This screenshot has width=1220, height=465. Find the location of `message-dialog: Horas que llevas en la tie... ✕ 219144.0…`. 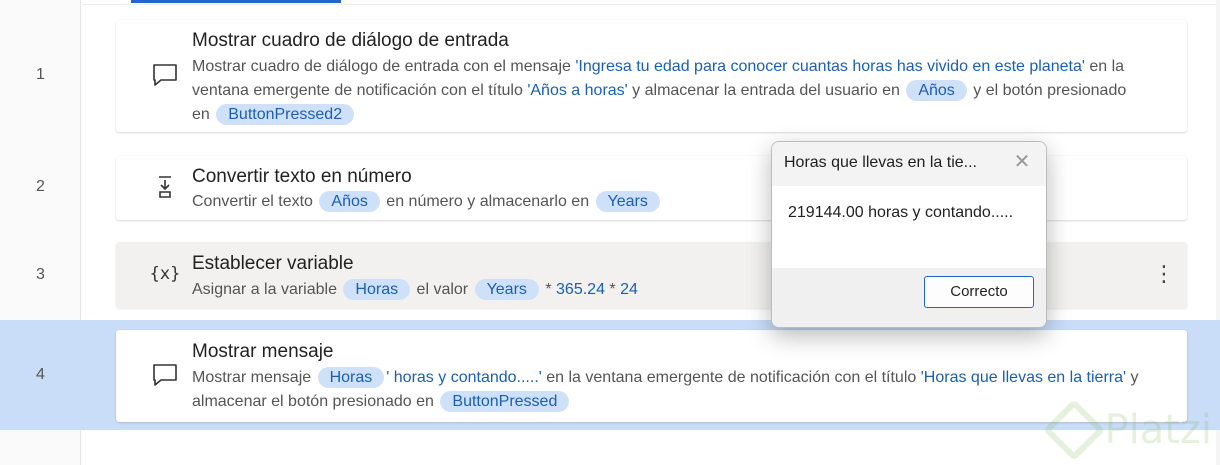

message-dialog: Horas que llevas en la tie... ✕ 219144.0… is located at coordinates (909, 234).